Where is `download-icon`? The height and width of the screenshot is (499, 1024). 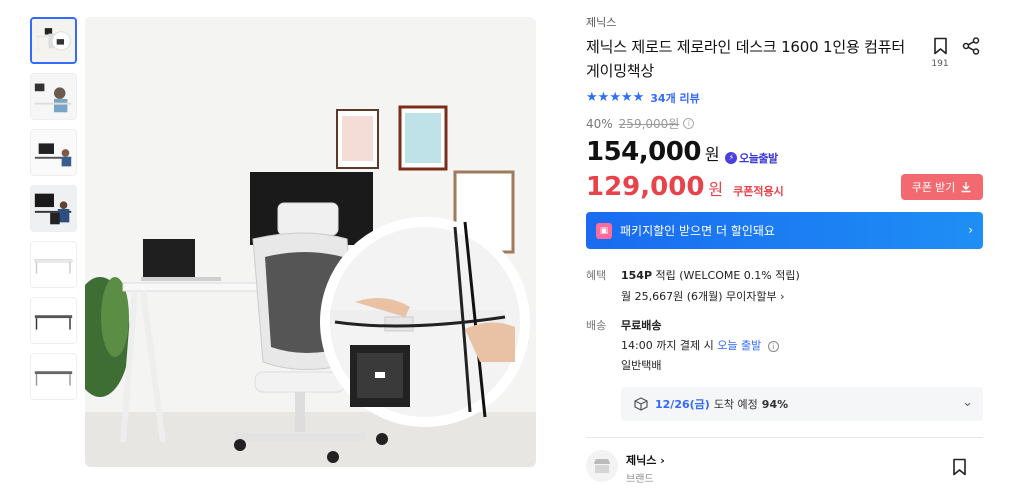
download-icon is located at coordinates (966, 187).